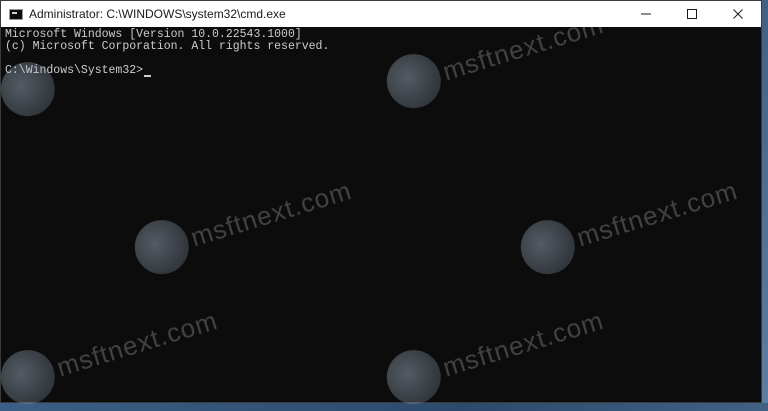 The height and width of the screenshot is (411, 768). Describe the element at coordinates (381, 71) in the screenshot. I see `console-prompt-line: C:\Windows\System32>` at that location.